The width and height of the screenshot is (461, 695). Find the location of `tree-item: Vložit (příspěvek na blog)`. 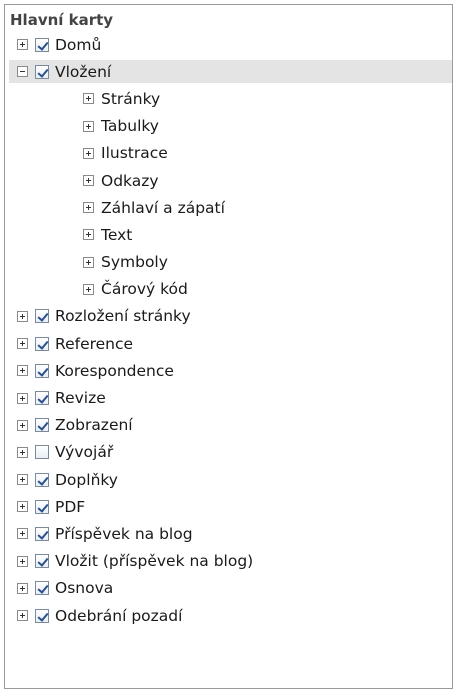

tree-item: Vložit (příspěvek na blog) is located at coordinates (228, 561).